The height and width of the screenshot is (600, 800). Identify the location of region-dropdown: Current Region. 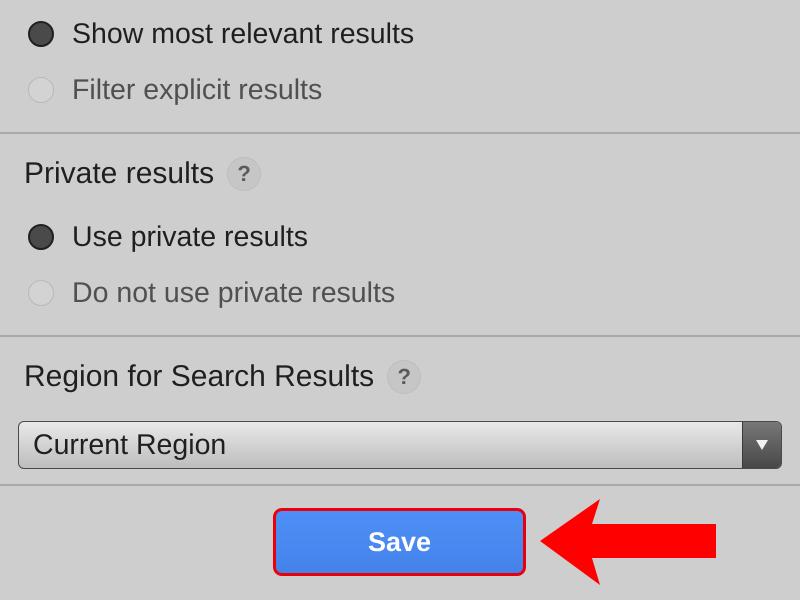
(400, 445).